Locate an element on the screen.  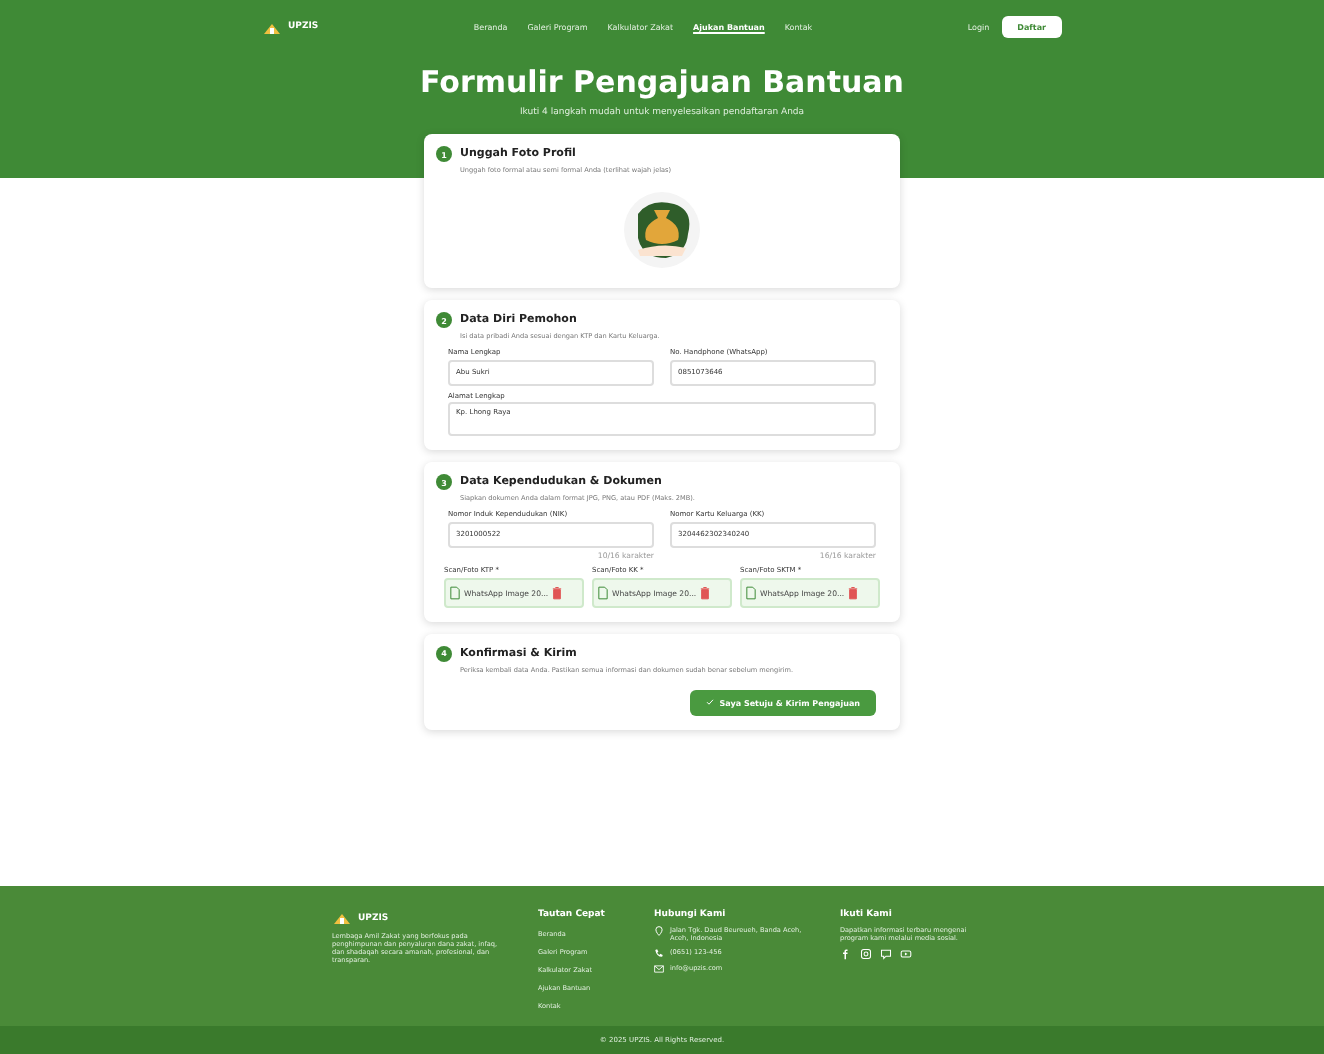
video-icon is located at coordinates (906, 954).